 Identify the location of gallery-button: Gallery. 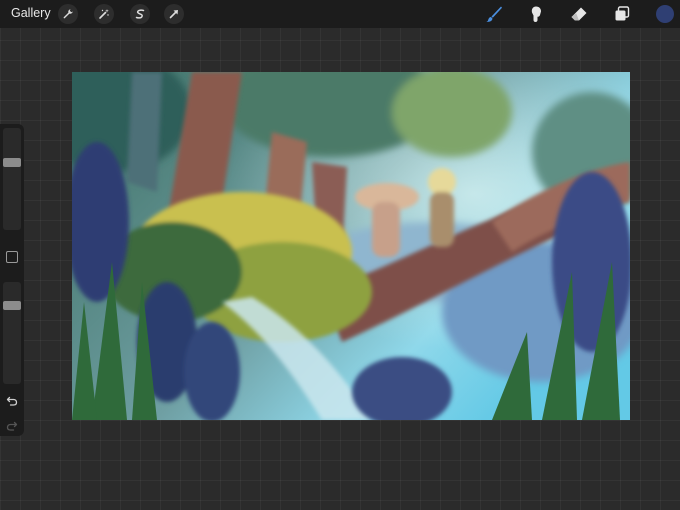
(31, 13).